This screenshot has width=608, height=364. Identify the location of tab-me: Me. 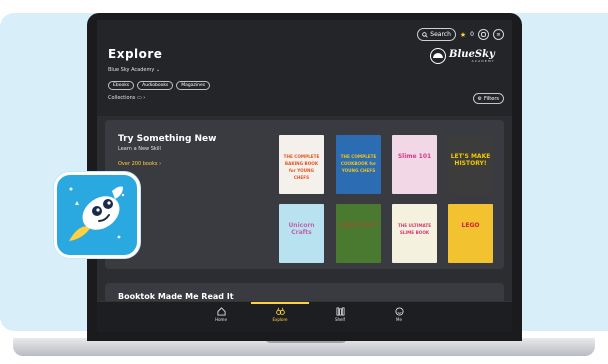
(399, 314).